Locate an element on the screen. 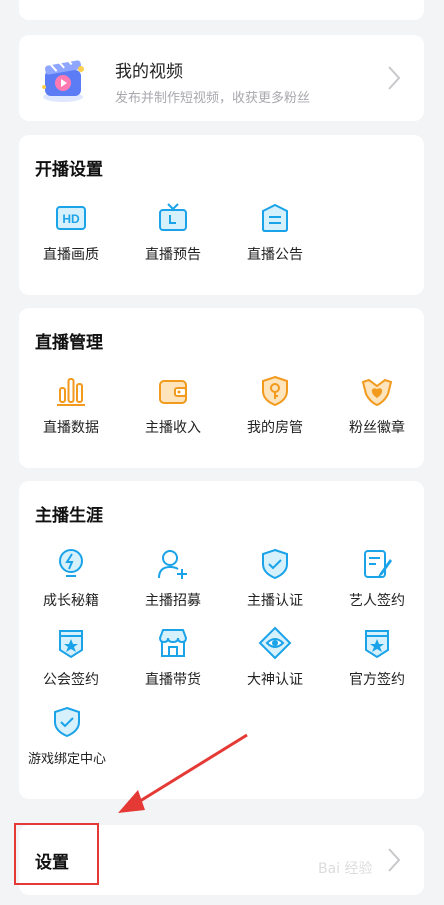 The height and width of the screenshot is (905, 444). grid-item-label: 成长秘籍 is located at coordinates (71, 601).